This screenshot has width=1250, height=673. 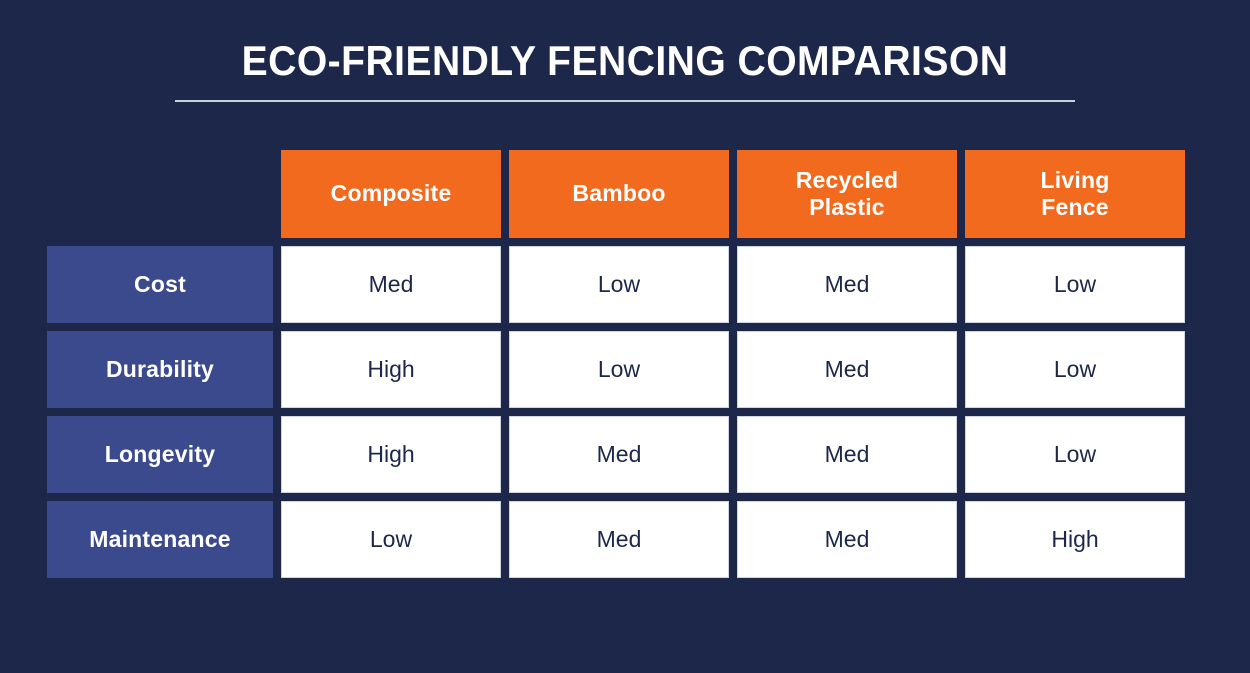 I want to click on cell-durability-composite: High, so click(x=391, y=369).